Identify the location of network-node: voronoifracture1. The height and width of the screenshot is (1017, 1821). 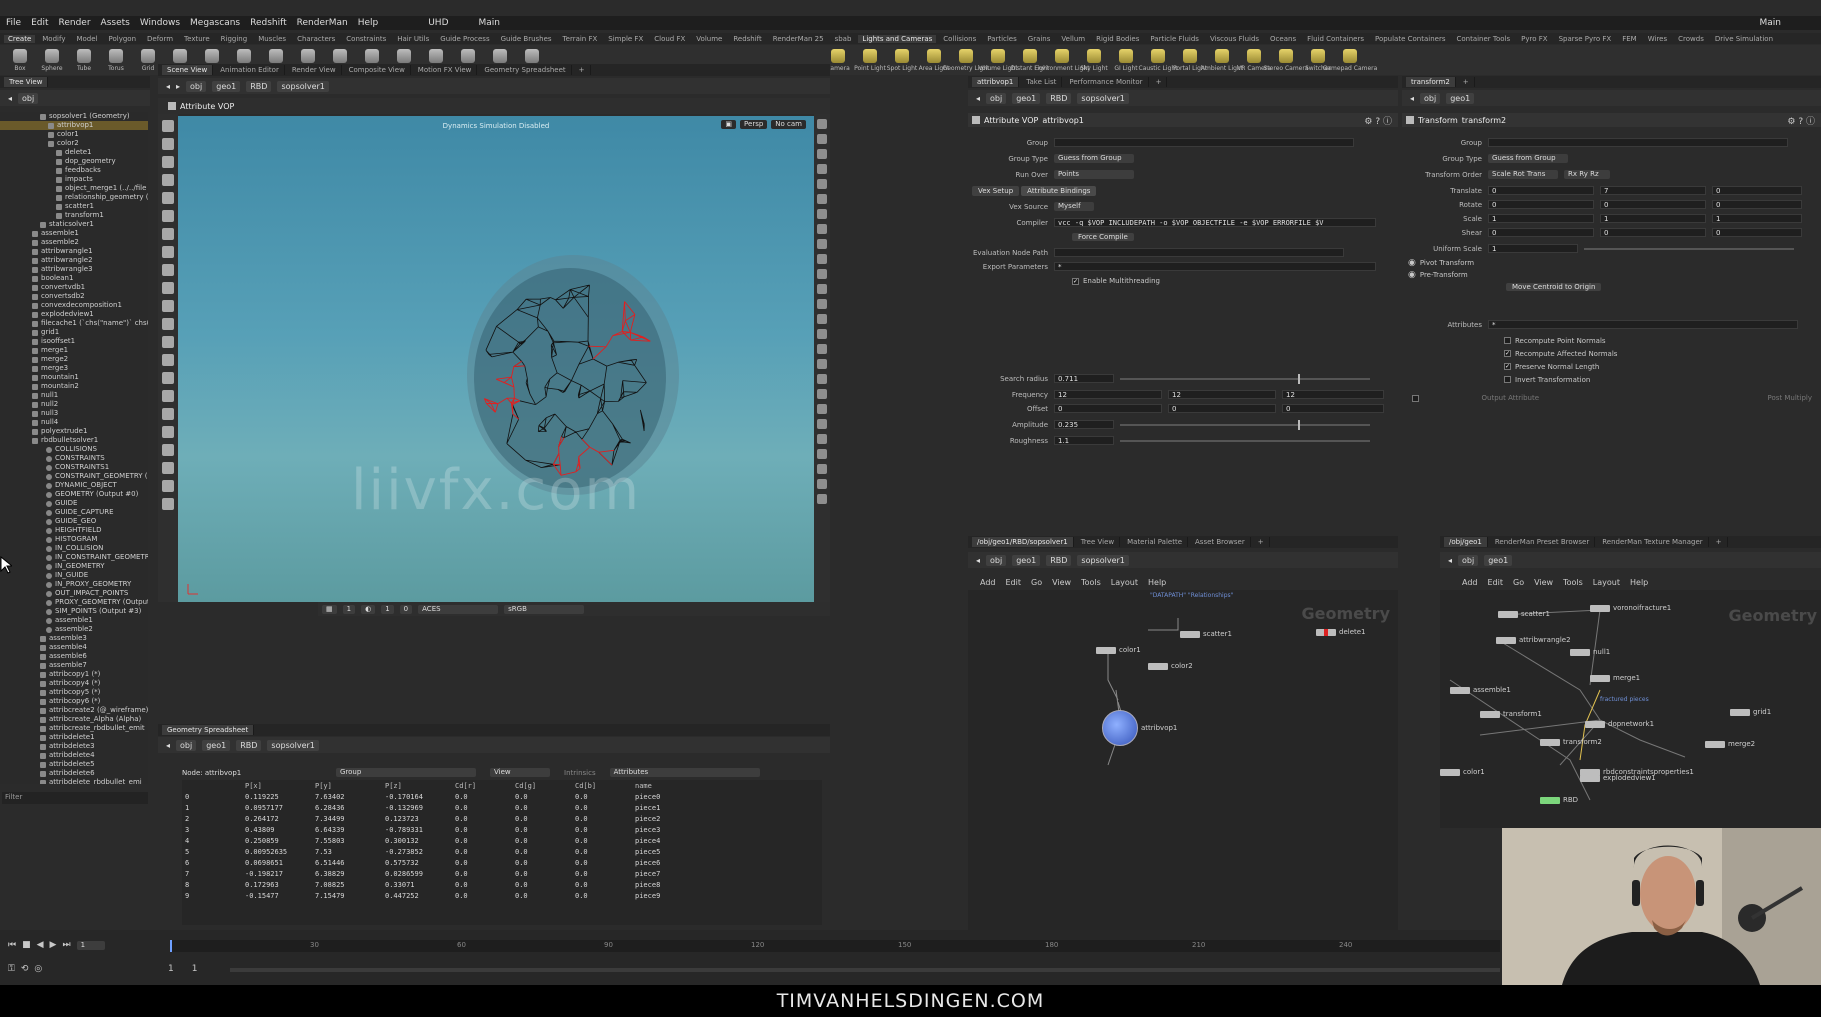
(1630, 608).